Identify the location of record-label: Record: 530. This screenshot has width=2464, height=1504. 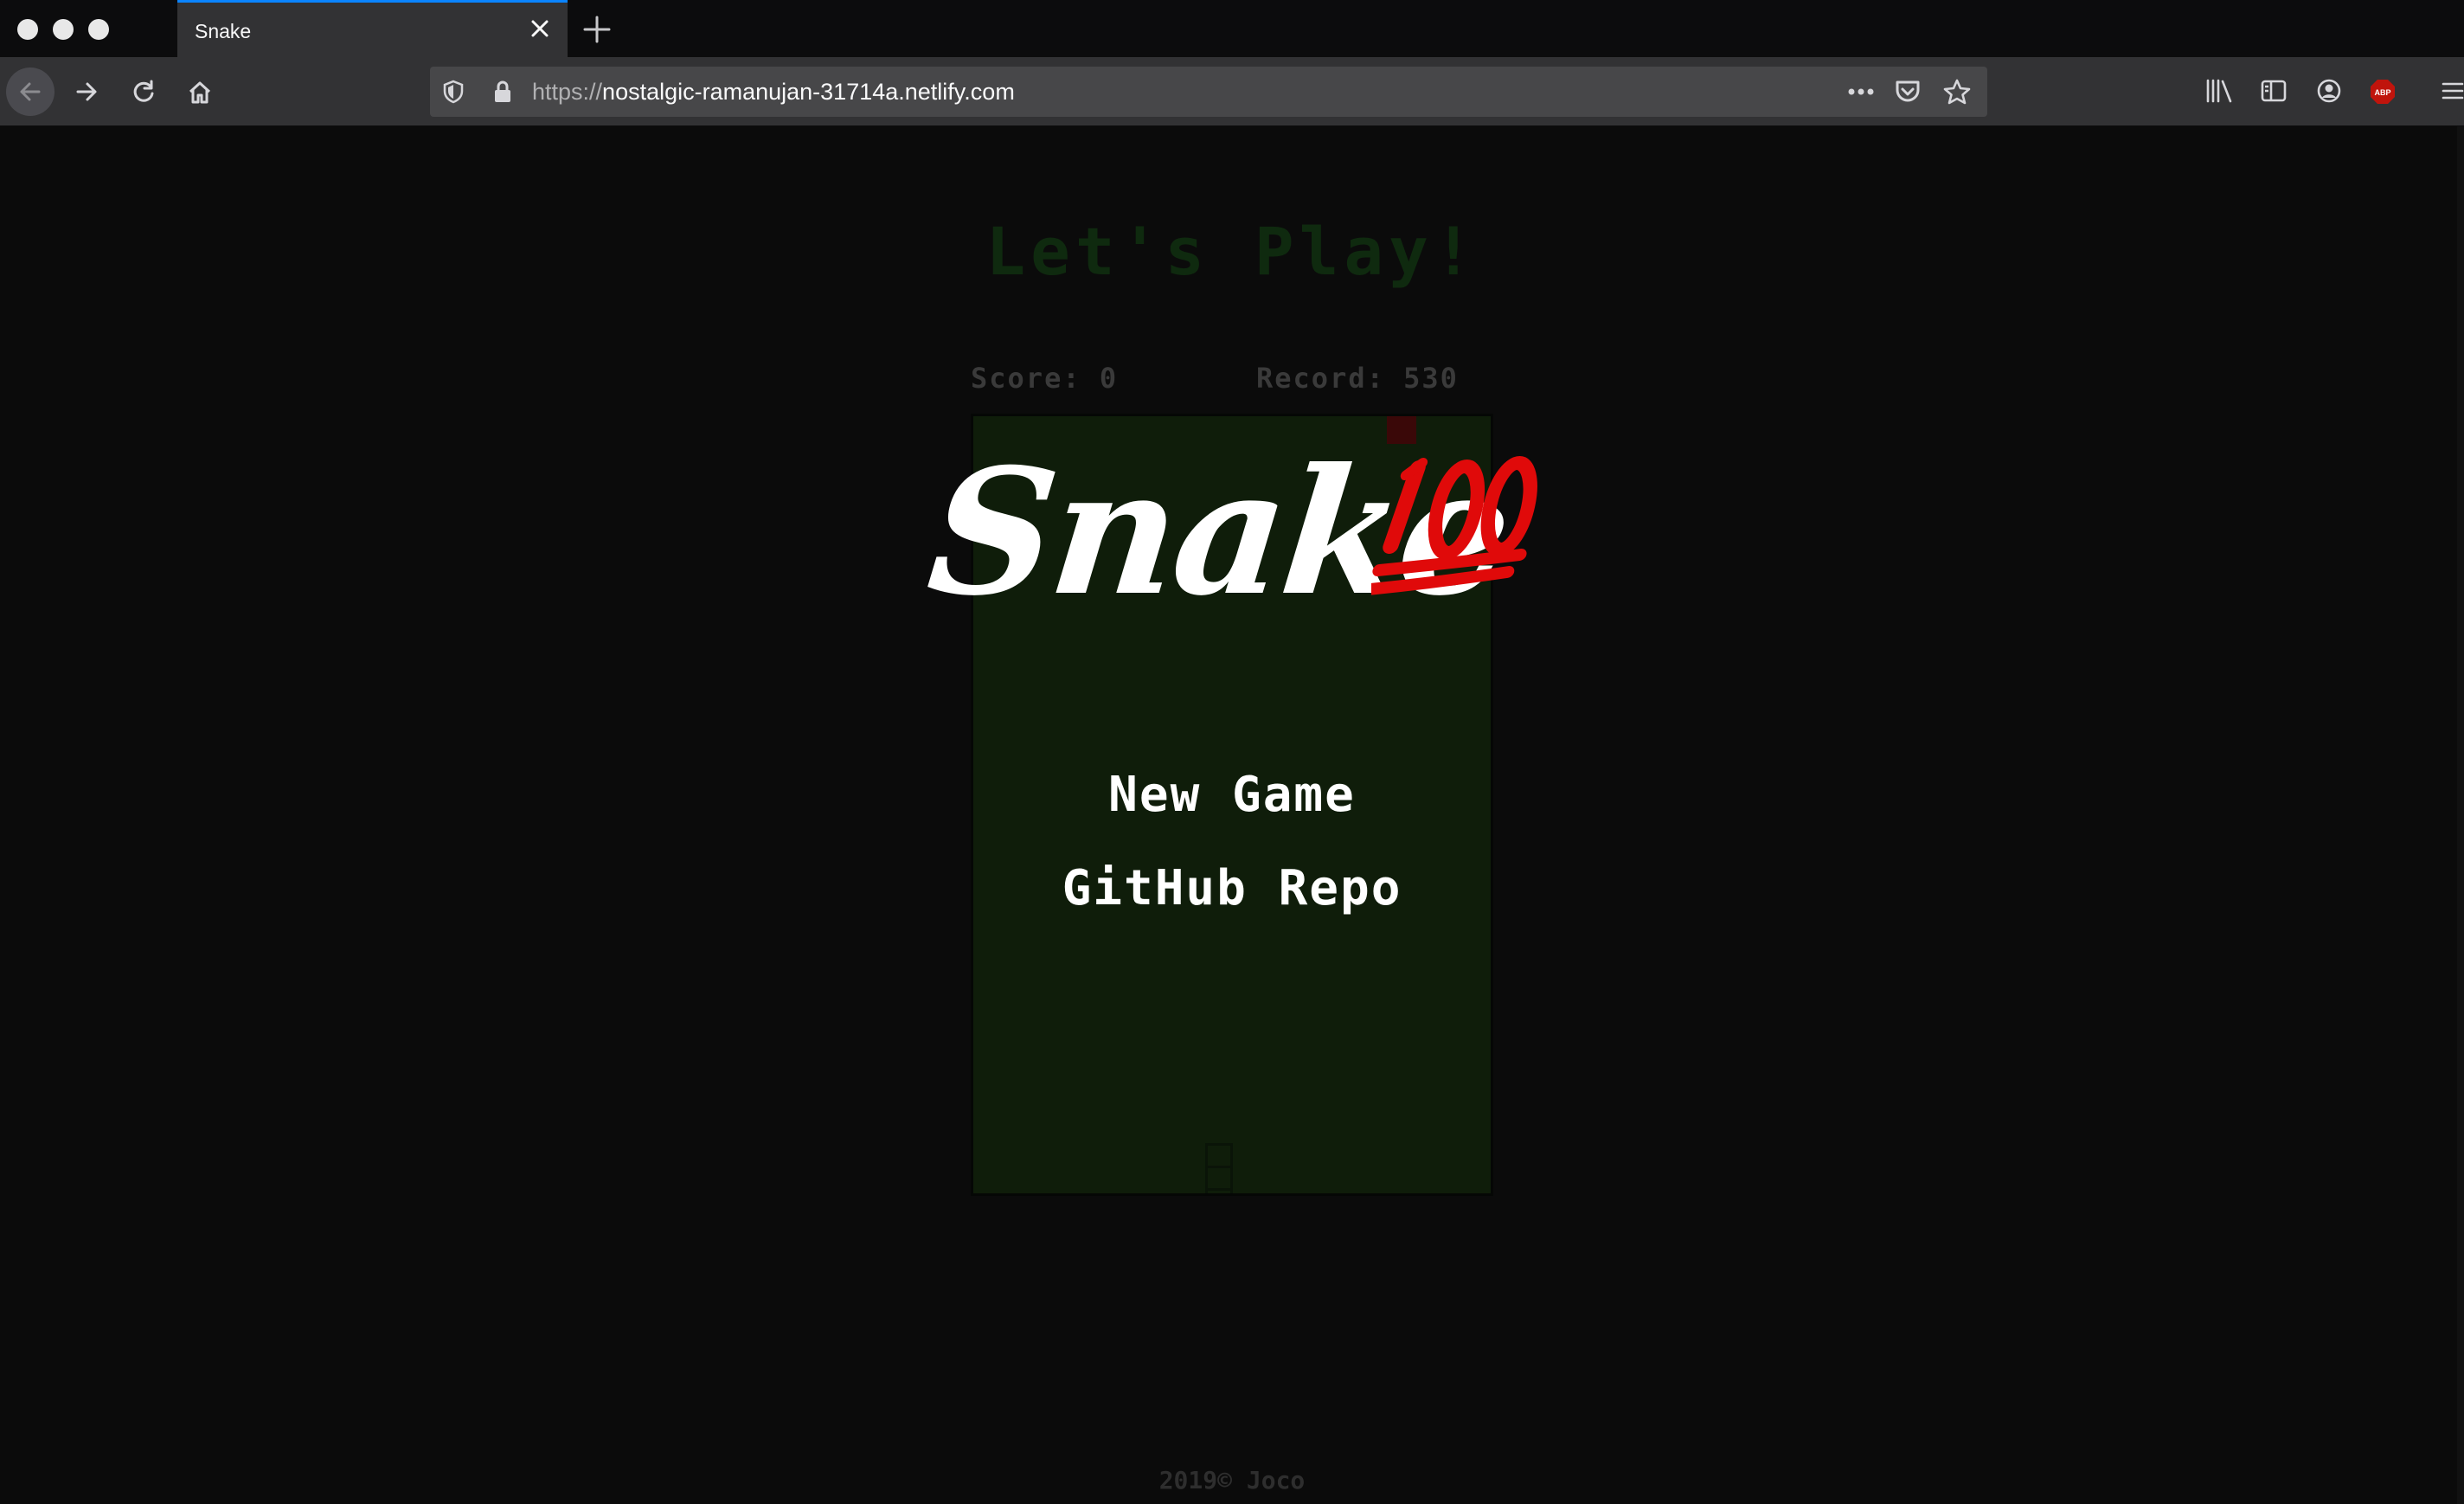
(1358, 378).